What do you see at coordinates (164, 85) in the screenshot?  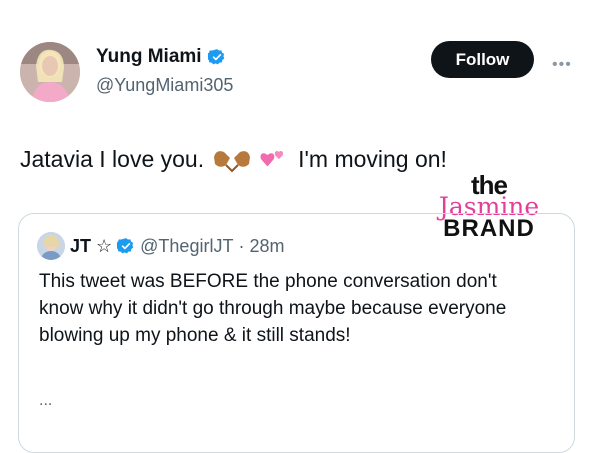 I see `author-handle: @YungMiami305` at bounding box center [164, 85].